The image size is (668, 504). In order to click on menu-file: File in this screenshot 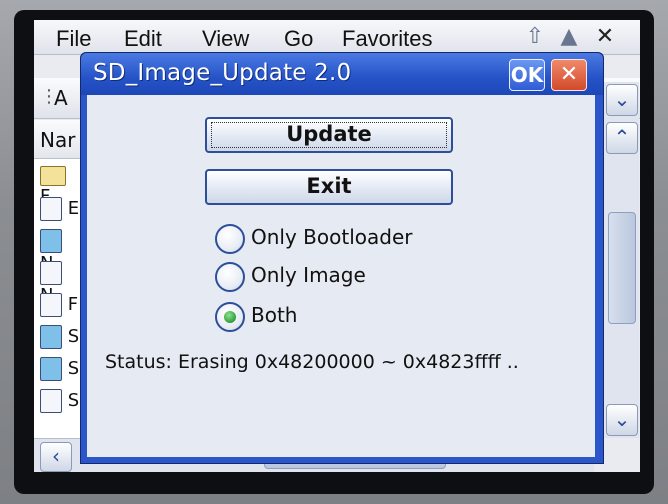, I will do `click(73, 39)`.